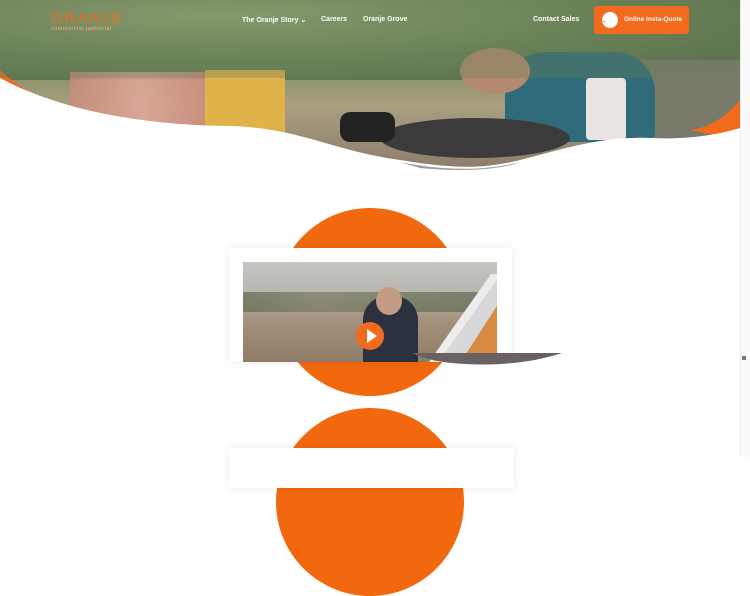 This screenshot has width=750, height=596. I want to click on scrollbar-thumb, so click(744, 358).